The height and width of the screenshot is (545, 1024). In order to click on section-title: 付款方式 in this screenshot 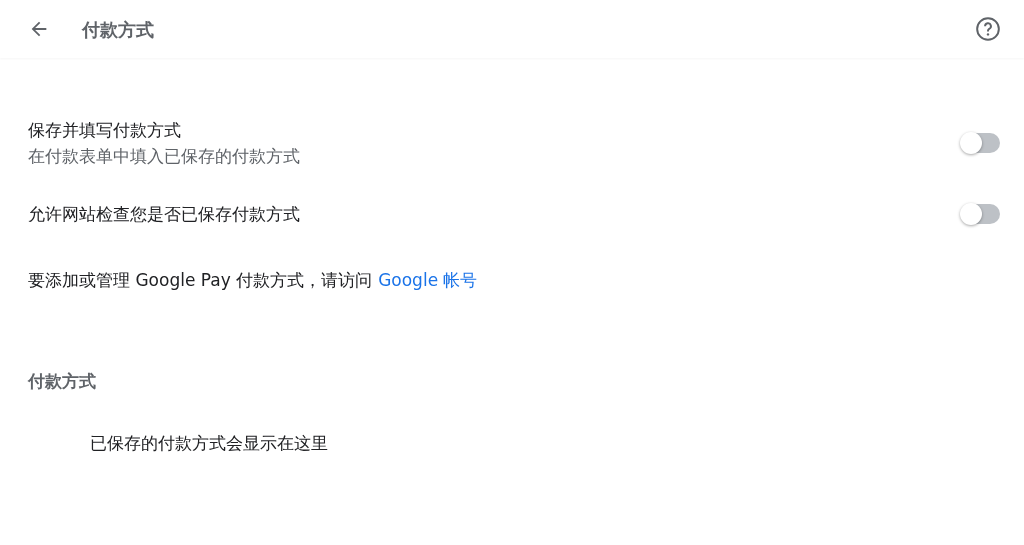, I will do `click(62, 381)`.